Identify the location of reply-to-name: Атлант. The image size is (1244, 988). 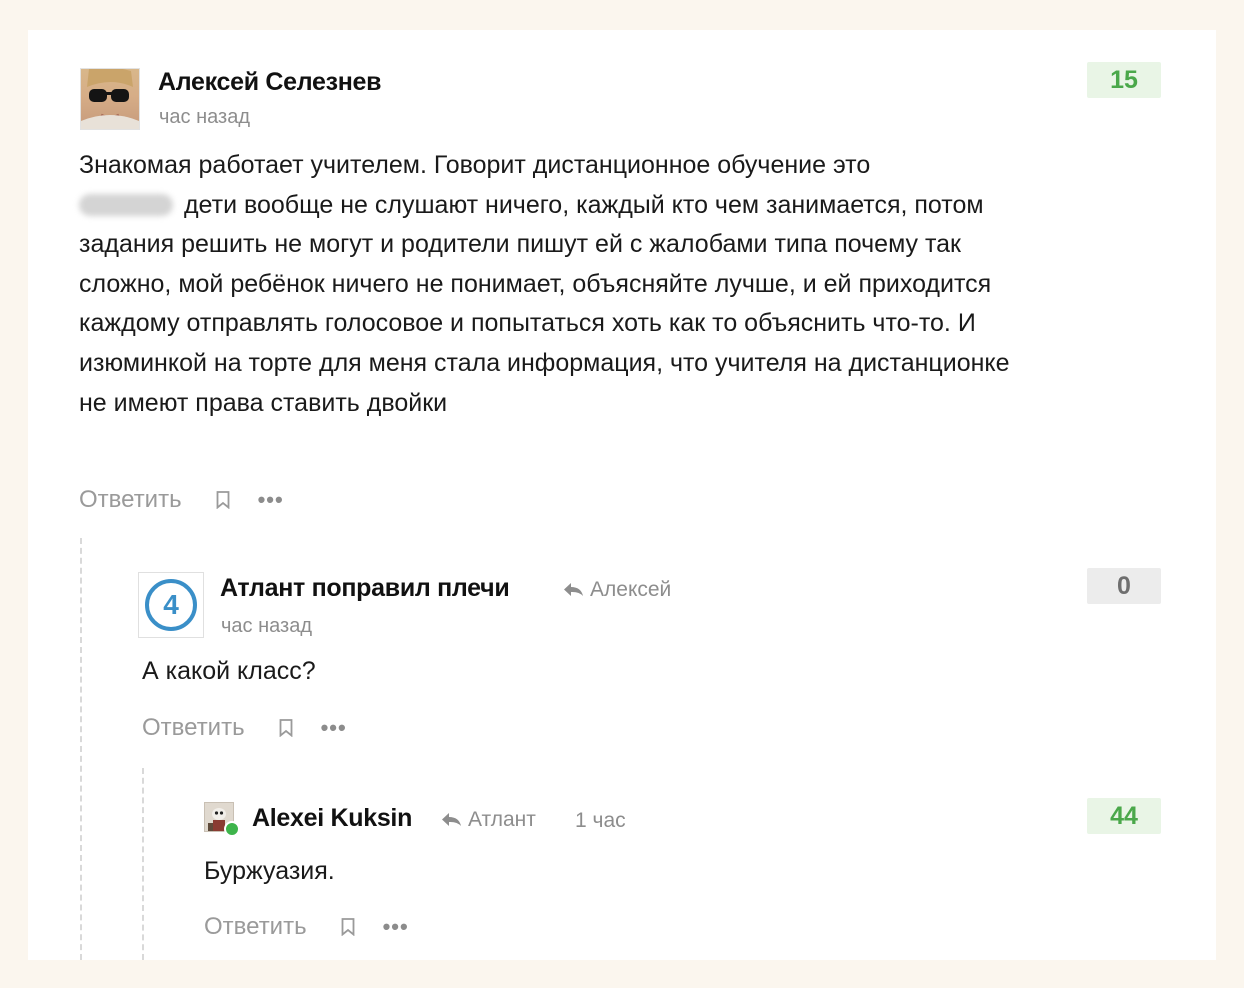
(502, 819).